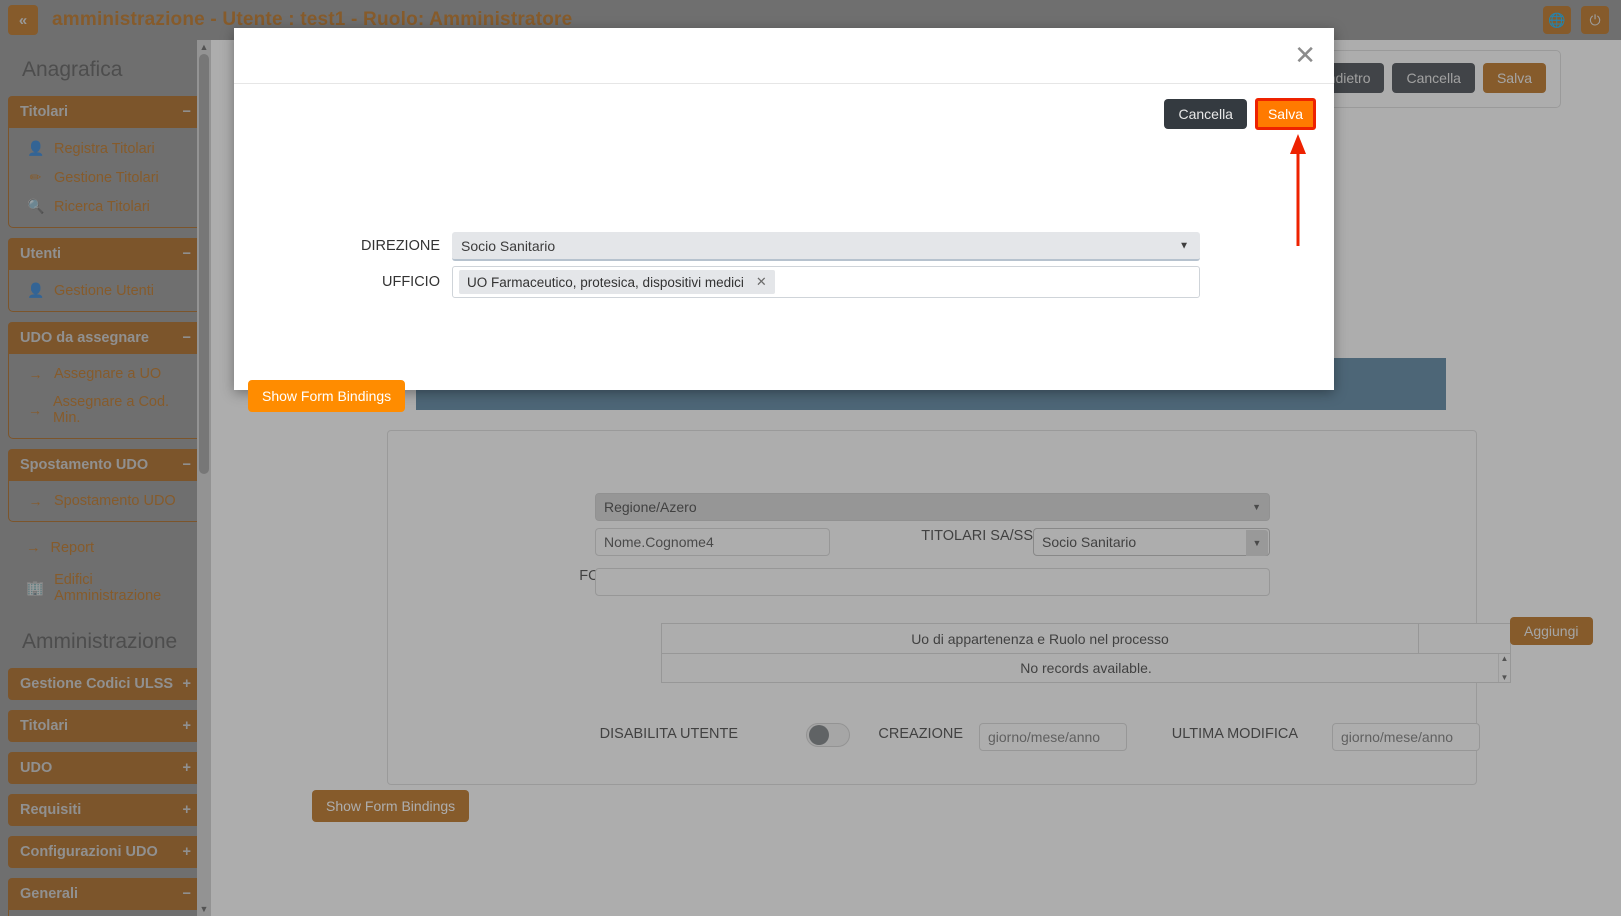 Image resolution: width=1621 pixels, height=916 pixels. What do you see at coordinates (327, 396) in the screenshot?
I see `show-form-bindings-button-modal: Show Form Bindings` at bounding box center [327, 396].